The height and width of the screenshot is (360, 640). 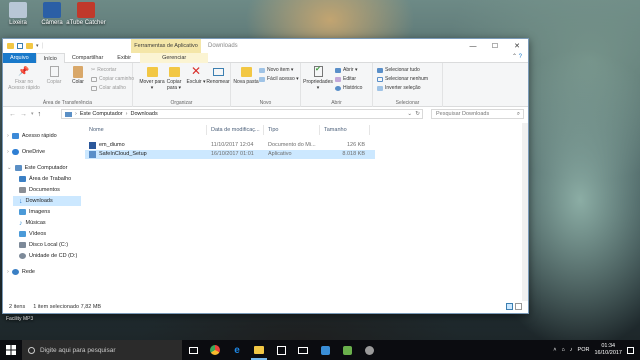 I want to click on group-label-select: Selecionar, so click(x=407, y=103).